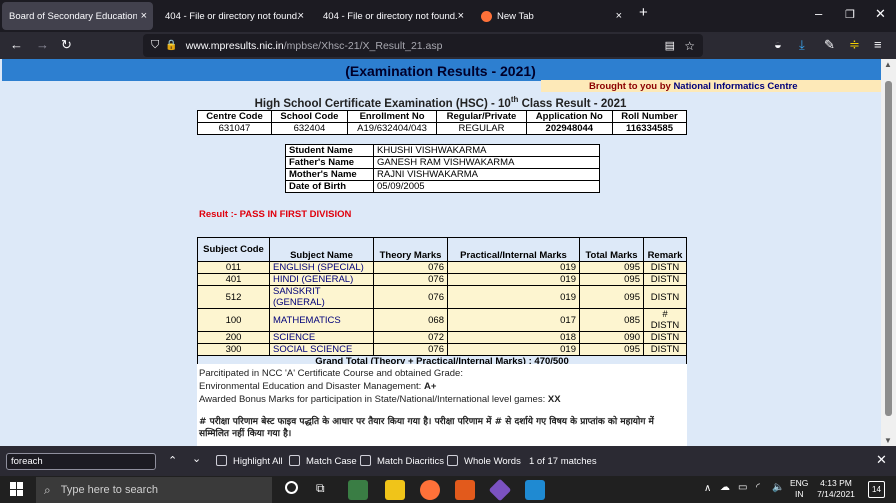  Describe the element at coordinates (563, 461) in the screenshot. I see `match-count: 1 of 17 matches` at that location.